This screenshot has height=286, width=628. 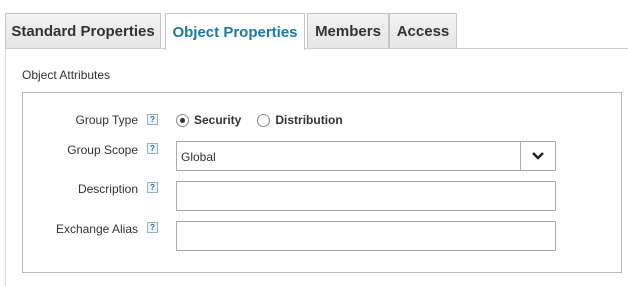 What do you see at coordinates (106, 120) in the screenshot?
I see `group-type-label: Group Type` at bounding box center [106, 120].